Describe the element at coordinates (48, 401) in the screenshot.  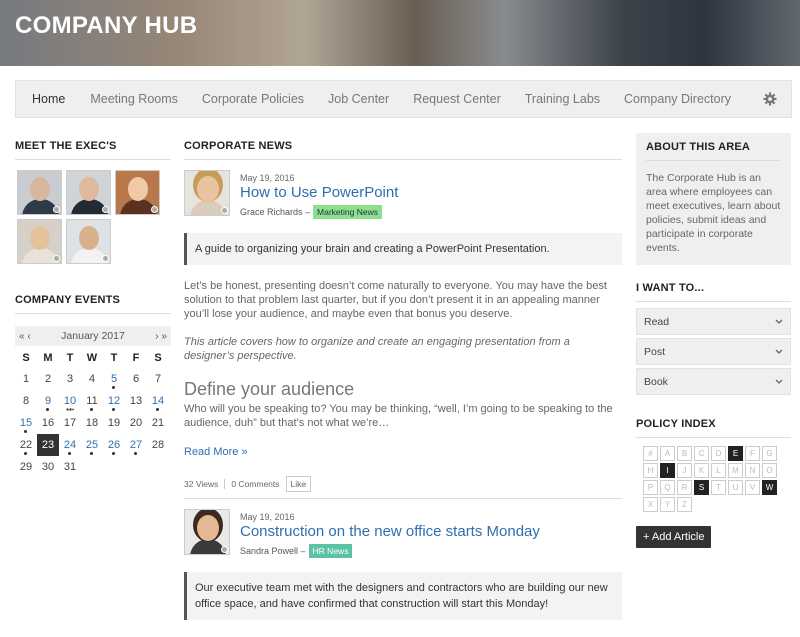
I see `calendar-day: 9` at that location.